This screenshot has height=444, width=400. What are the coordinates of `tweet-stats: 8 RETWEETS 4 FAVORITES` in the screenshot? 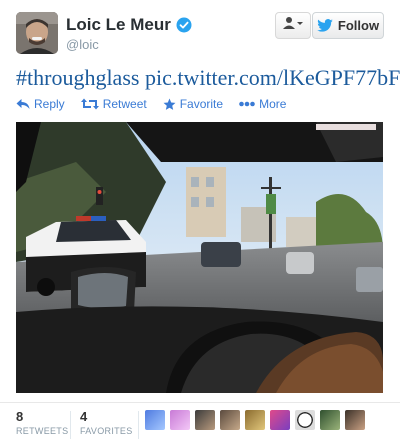 It's located at (200, 423).